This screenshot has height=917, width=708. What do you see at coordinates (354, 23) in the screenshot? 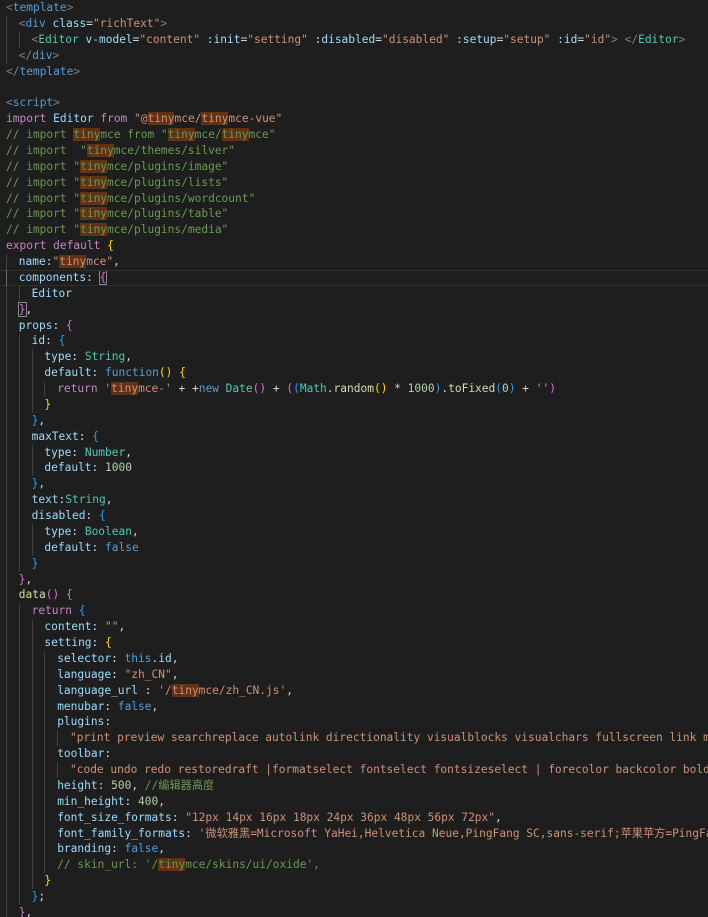
I see `code-line: <div class="richText">` at bounding box center [354, 23].